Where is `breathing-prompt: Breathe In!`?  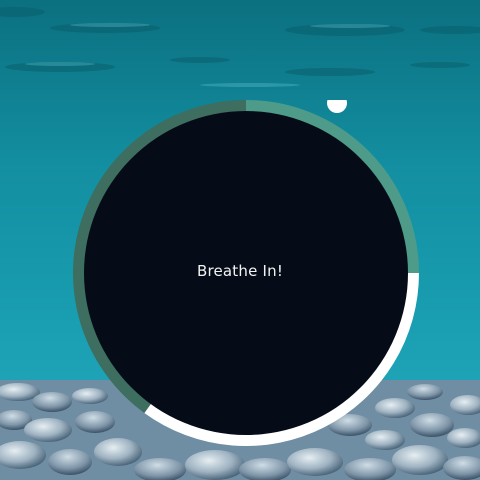
breathing-prompt: Breathe In! is located at coordinates (240, 271).